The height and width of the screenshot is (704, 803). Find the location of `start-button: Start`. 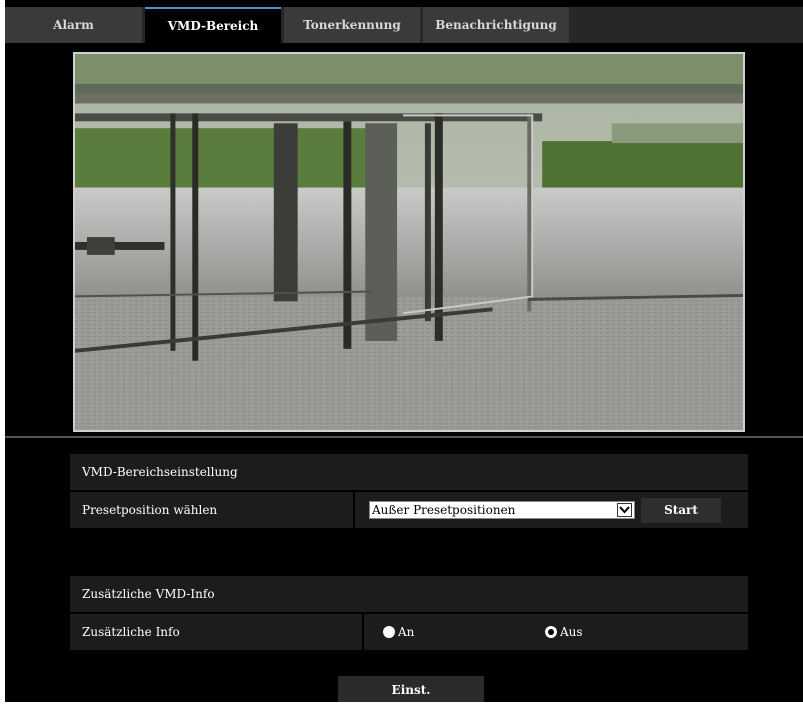

start-button: Start is located at coordinates (681, 510).